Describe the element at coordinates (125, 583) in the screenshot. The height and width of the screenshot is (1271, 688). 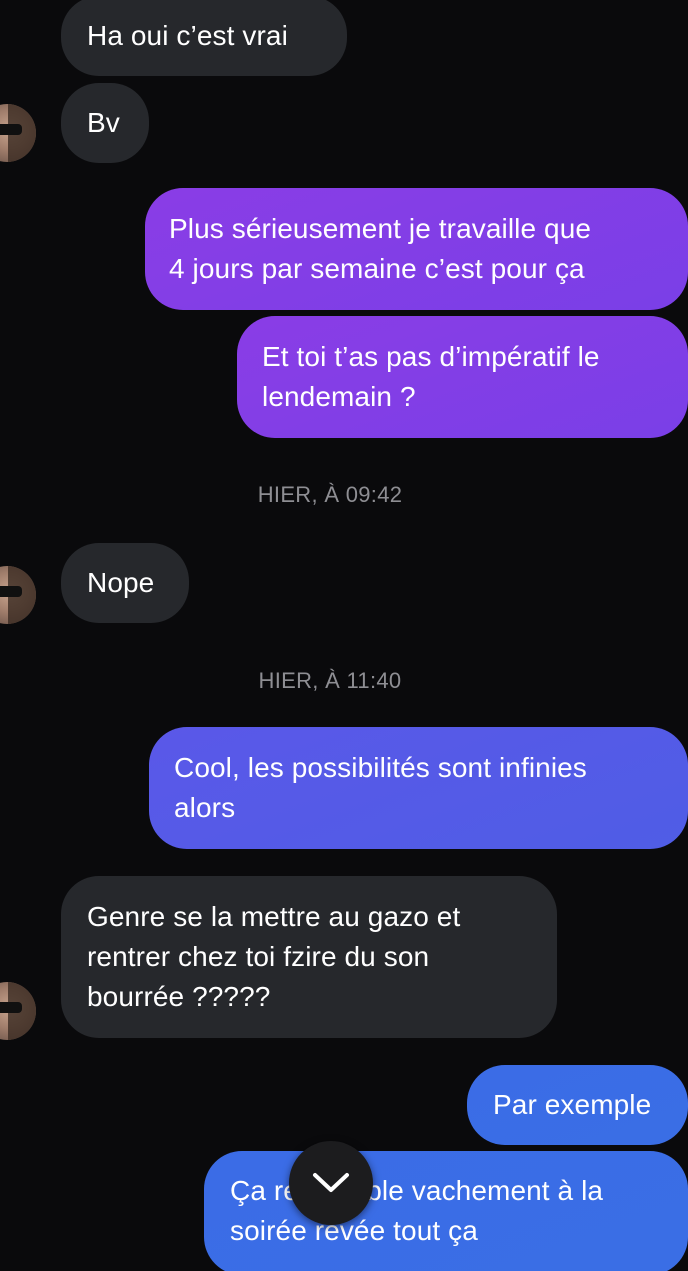
I see `received-message: Nope` at that location.